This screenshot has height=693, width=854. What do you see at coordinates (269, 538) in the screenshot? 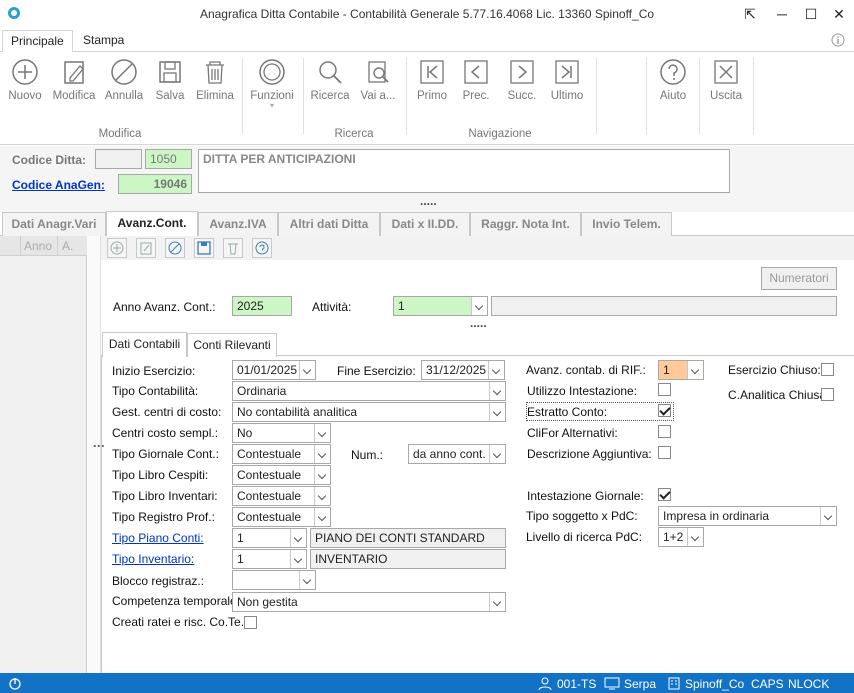
I see `tipo-piano-conti-select: 1` at bounding box center [269, 538].